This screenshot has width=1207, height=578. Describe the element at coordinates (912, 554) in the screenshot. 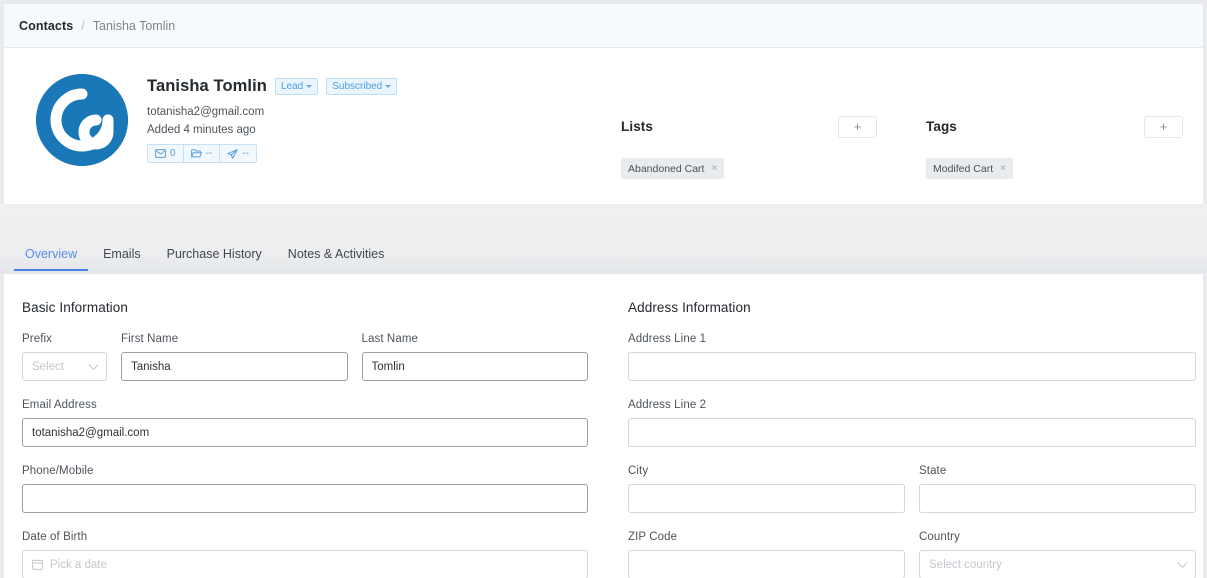

I see `zip-country-row: ZIP Code Country Select country` at that location.